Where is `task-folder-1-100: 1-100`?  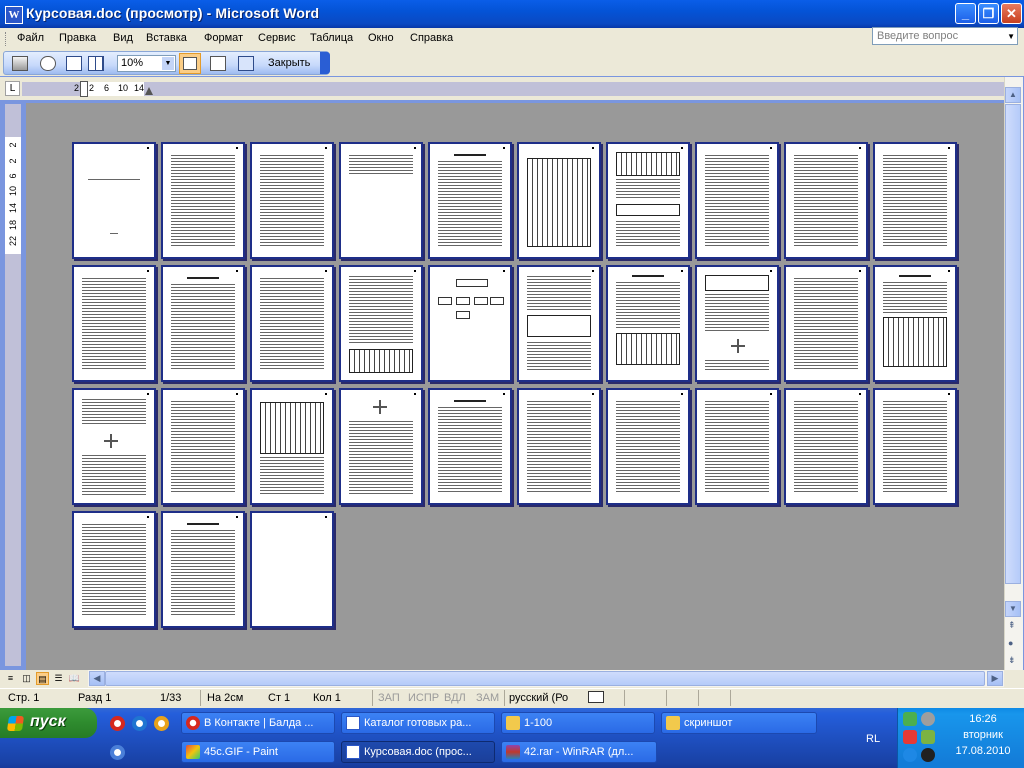
task-folder-1-100: 1-100 is located at coordinates (578, 723).